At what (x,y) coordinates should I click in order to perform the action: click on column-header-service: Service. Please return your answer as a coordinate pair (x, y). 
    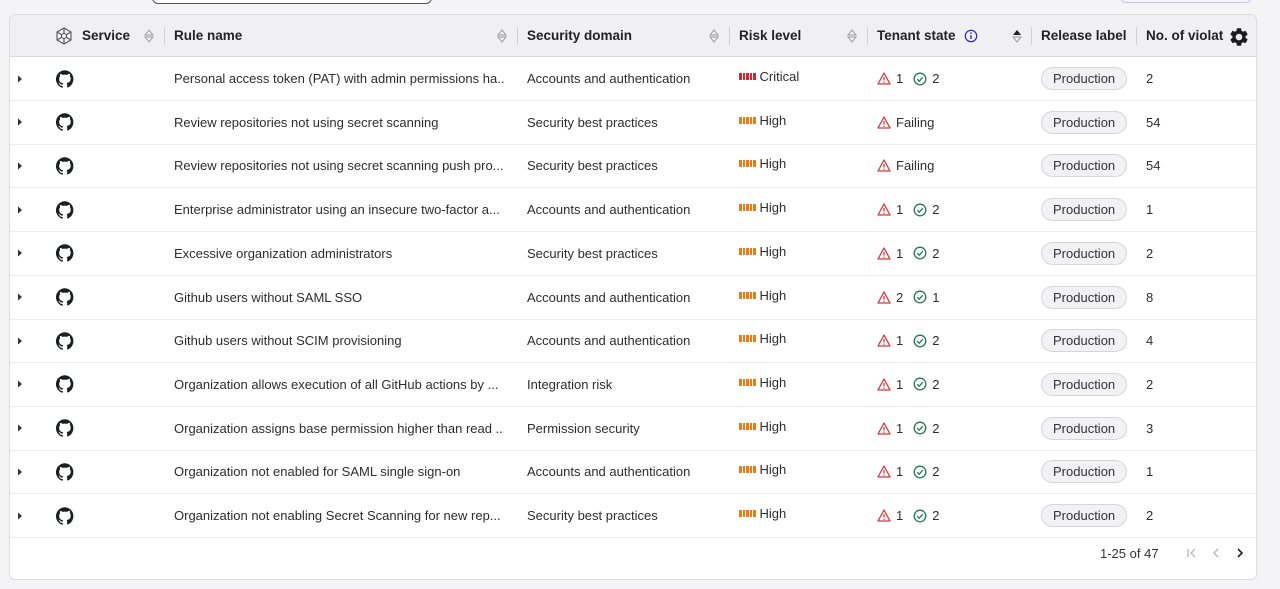
    Looking at the image, I should click on (92, 35).